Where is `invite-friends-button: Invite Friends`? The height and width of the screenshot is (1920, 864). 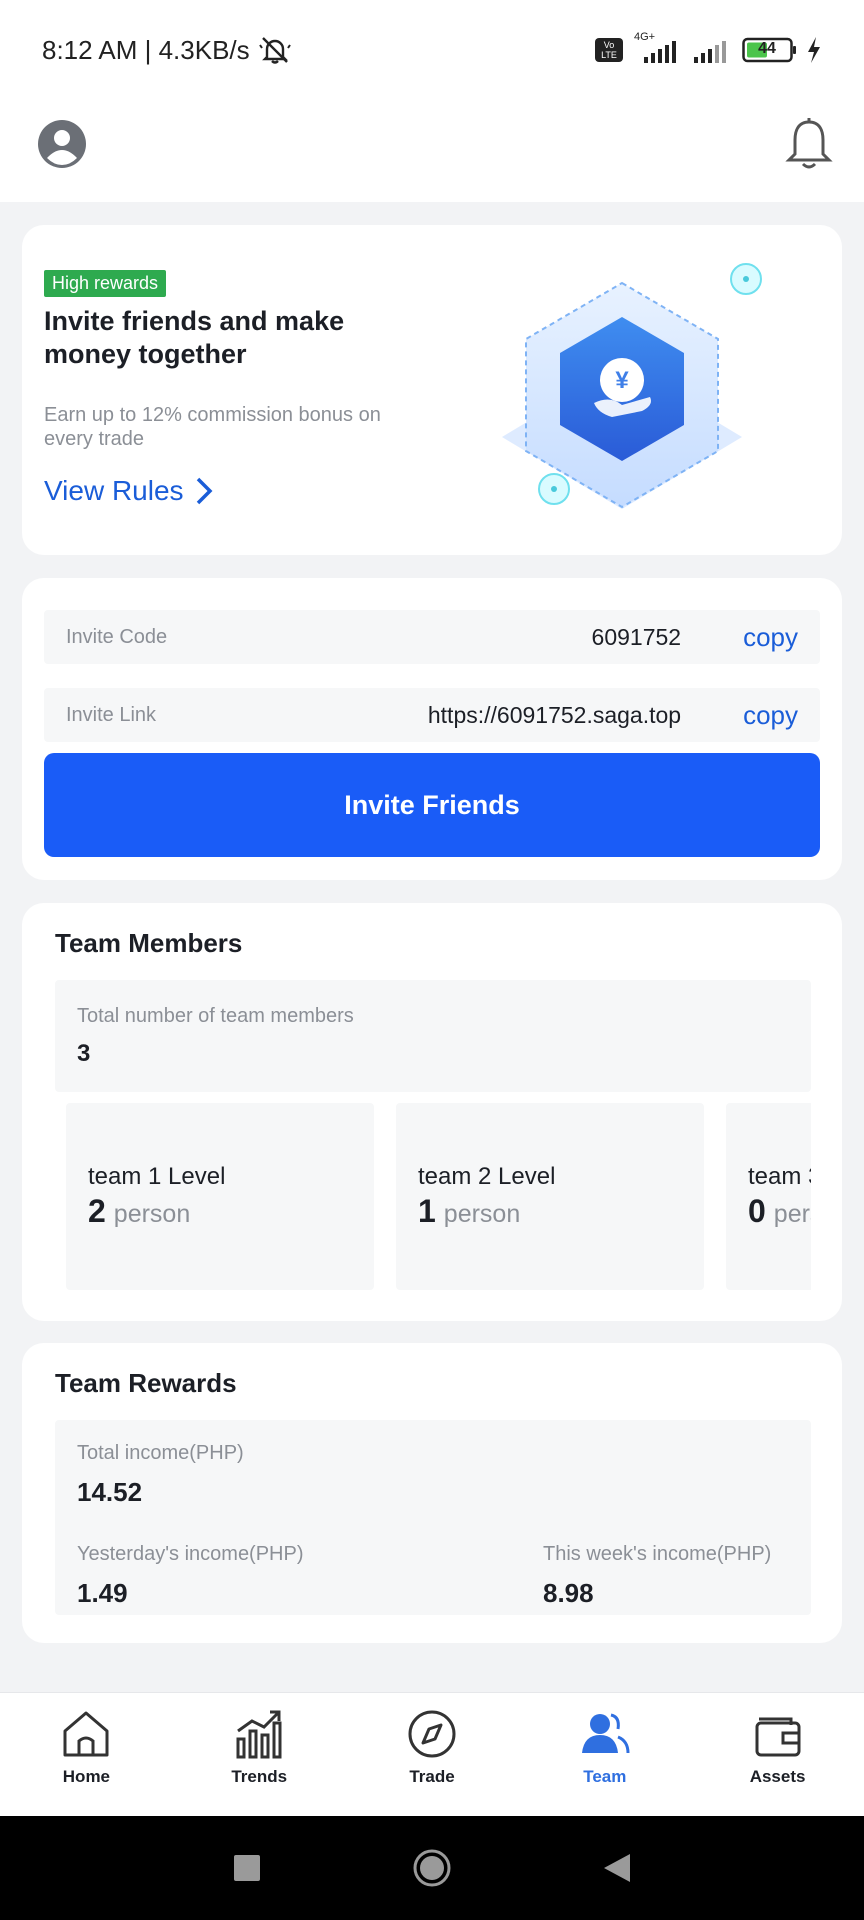 invite-friends-button: Invite Friends is located at coordinates (432, 805).